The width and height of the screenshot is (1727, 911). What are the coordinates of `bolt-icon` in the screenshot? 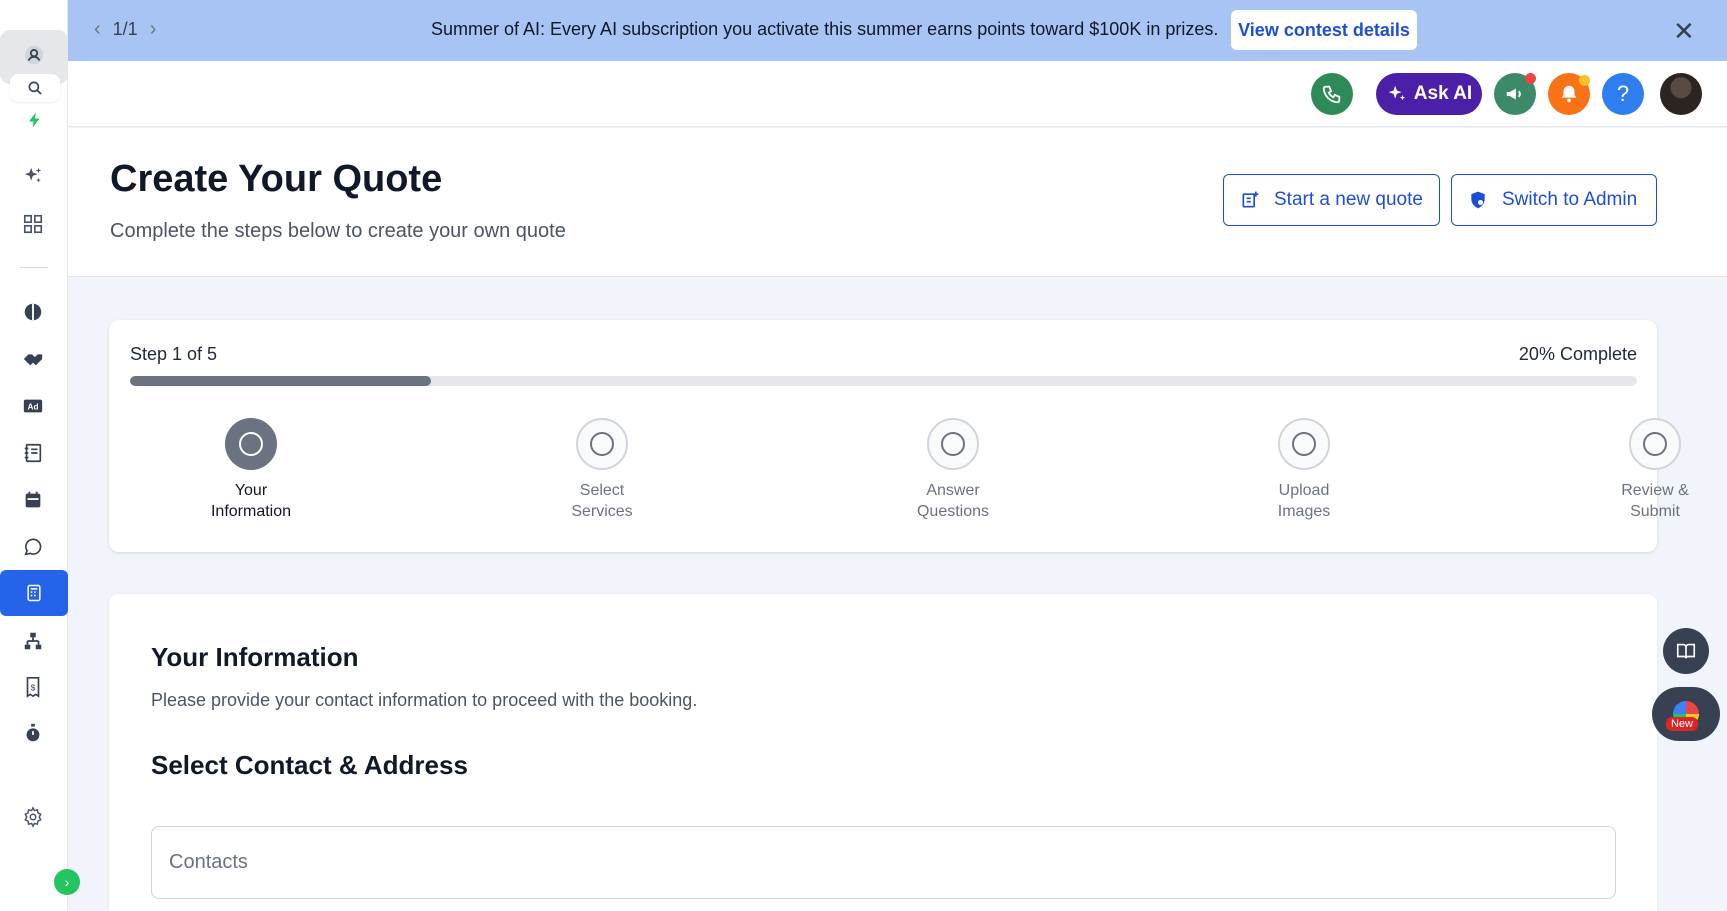 It's located at (34, 120).